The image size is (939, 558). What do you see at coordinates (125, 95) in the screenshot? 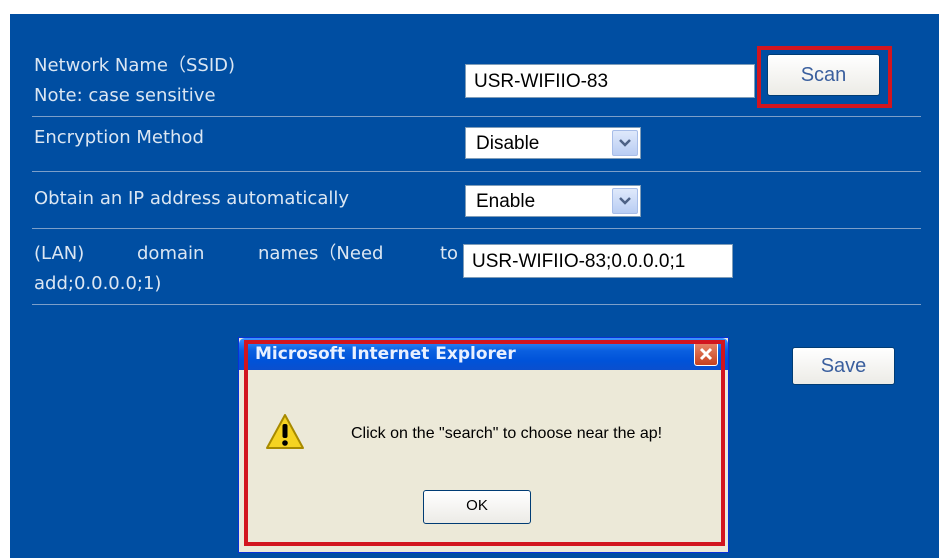
I see `ssid-note: Note: case sensitive` at bounding box center [125, 95].